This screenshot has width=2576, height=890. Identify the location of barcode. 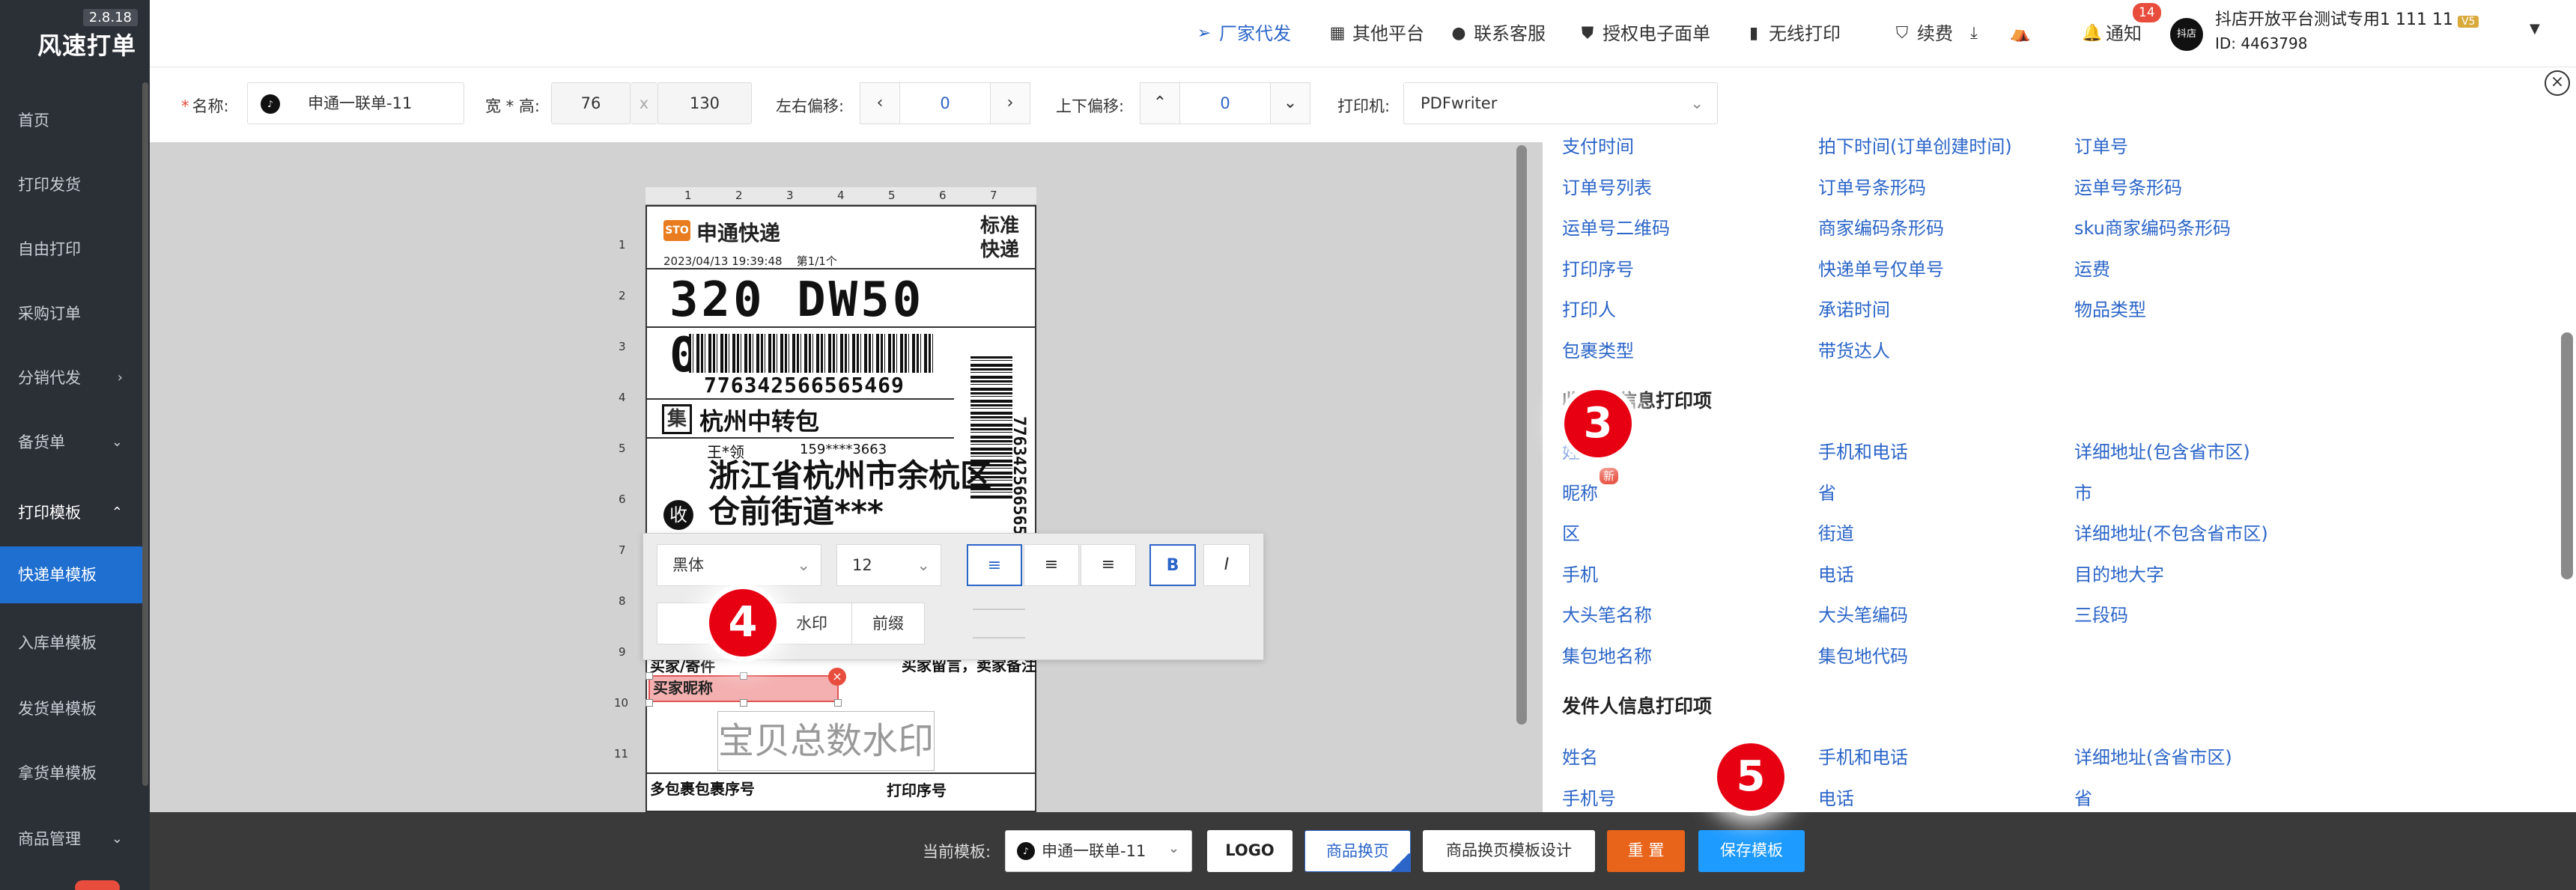
(812, 354).